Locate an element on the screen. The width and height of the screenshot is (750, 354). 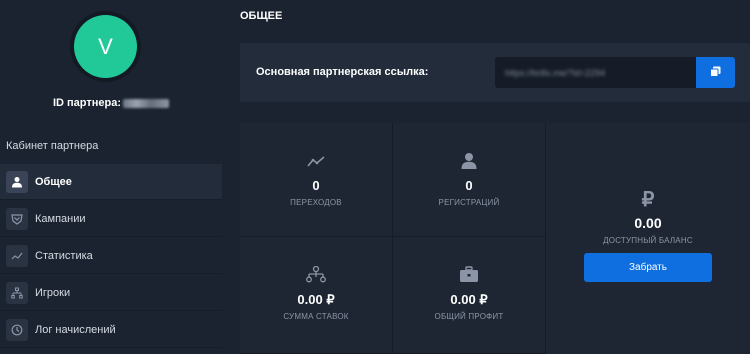
page-title: ОБЩЕЕ is located at coordinates (261, 16).